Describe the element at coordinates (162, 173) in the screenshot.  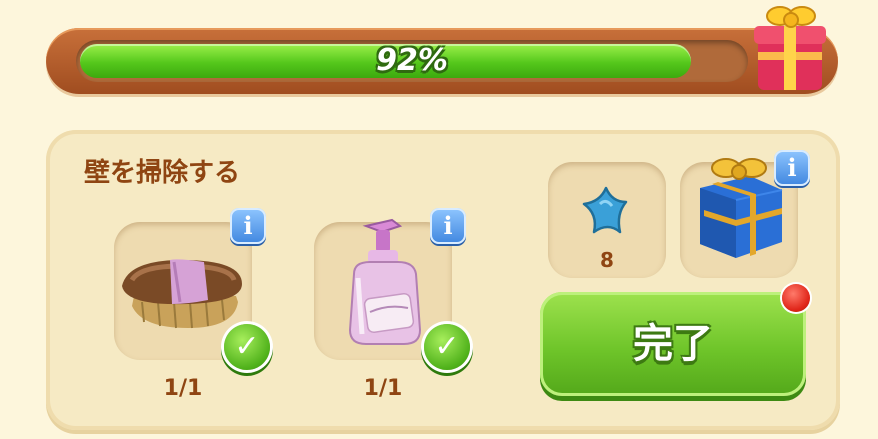
I see `task-title: 壁を掃除する` at that location.